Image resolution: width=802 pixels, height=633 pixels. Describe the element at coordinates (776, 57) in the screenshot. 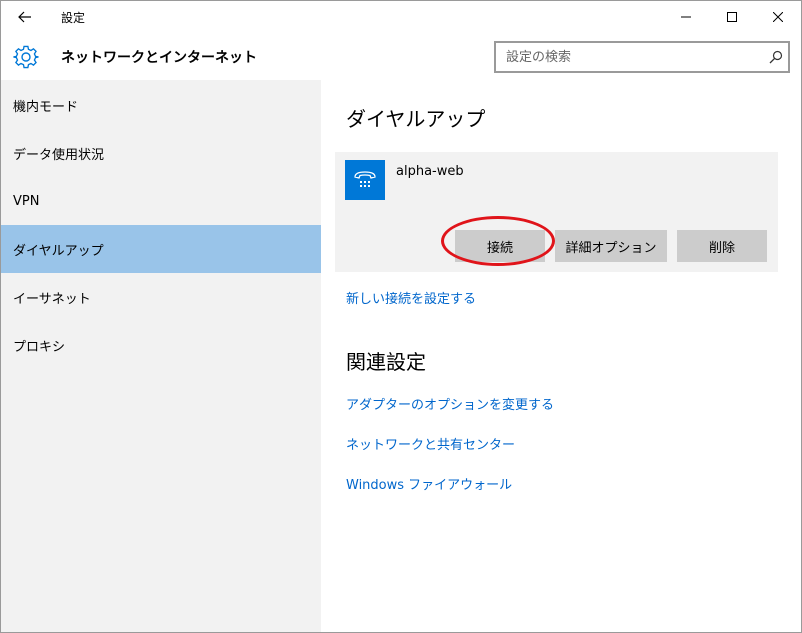

I see `search-icon` at that location.